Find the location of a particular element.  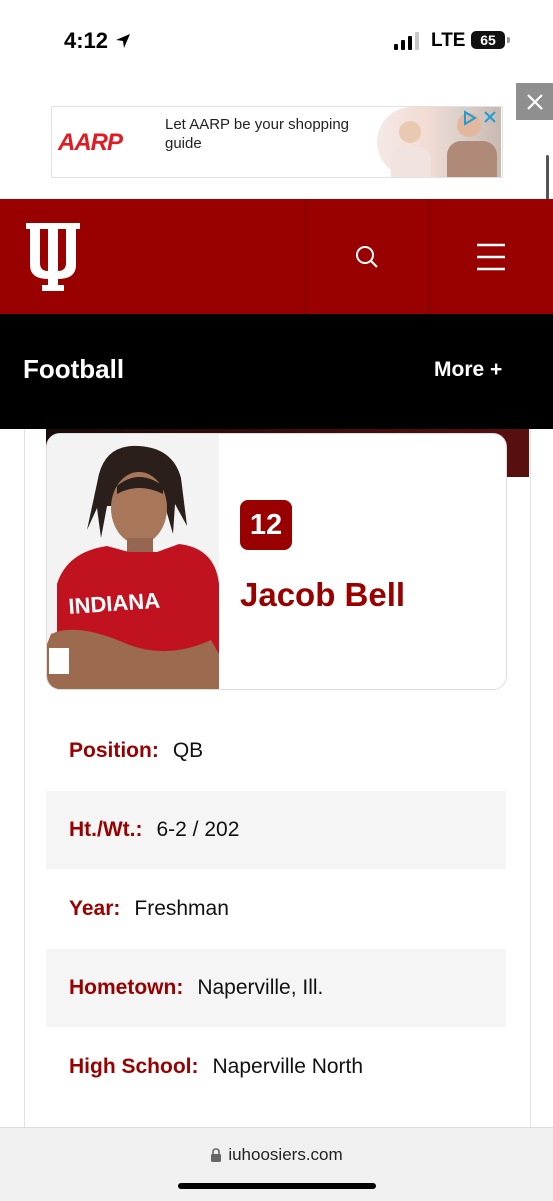

search-button is located at coordinates (367, 256).